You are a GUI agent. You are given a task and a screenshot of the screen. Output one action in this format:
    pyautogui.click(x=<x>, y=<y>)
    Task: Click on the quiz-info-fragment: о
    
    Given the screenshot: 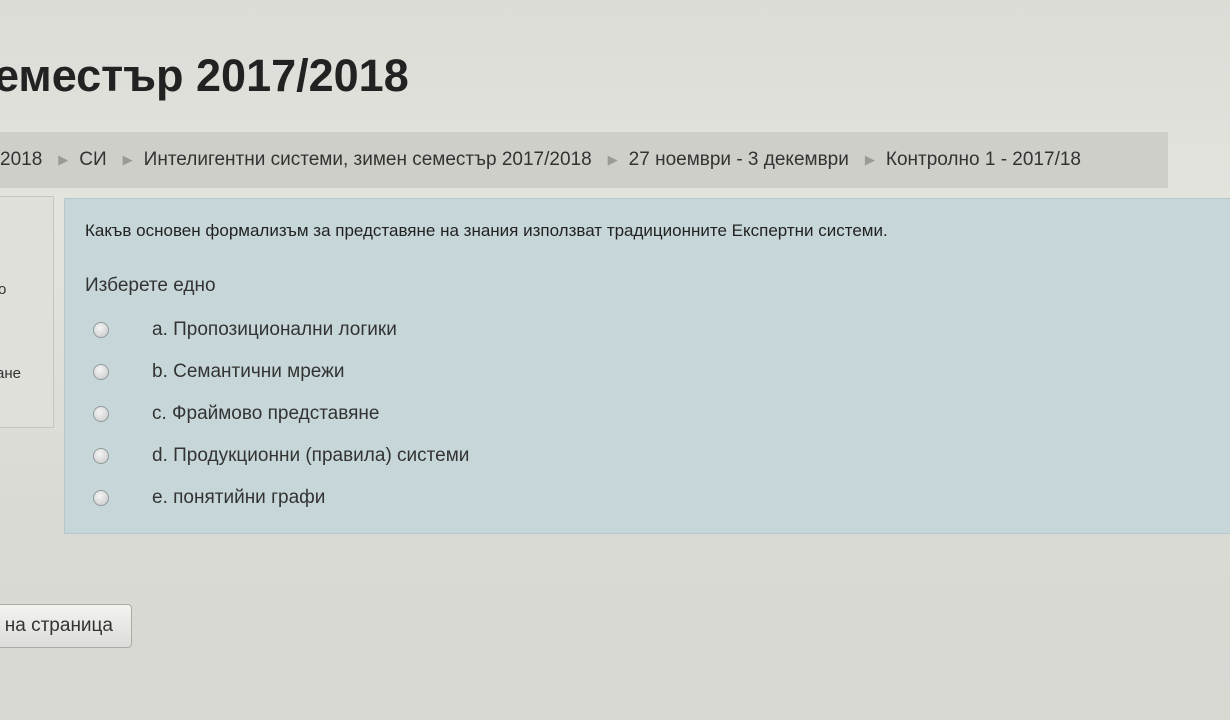 What is the action you would take?
    pyautogui.click(x=3, y=289)
    